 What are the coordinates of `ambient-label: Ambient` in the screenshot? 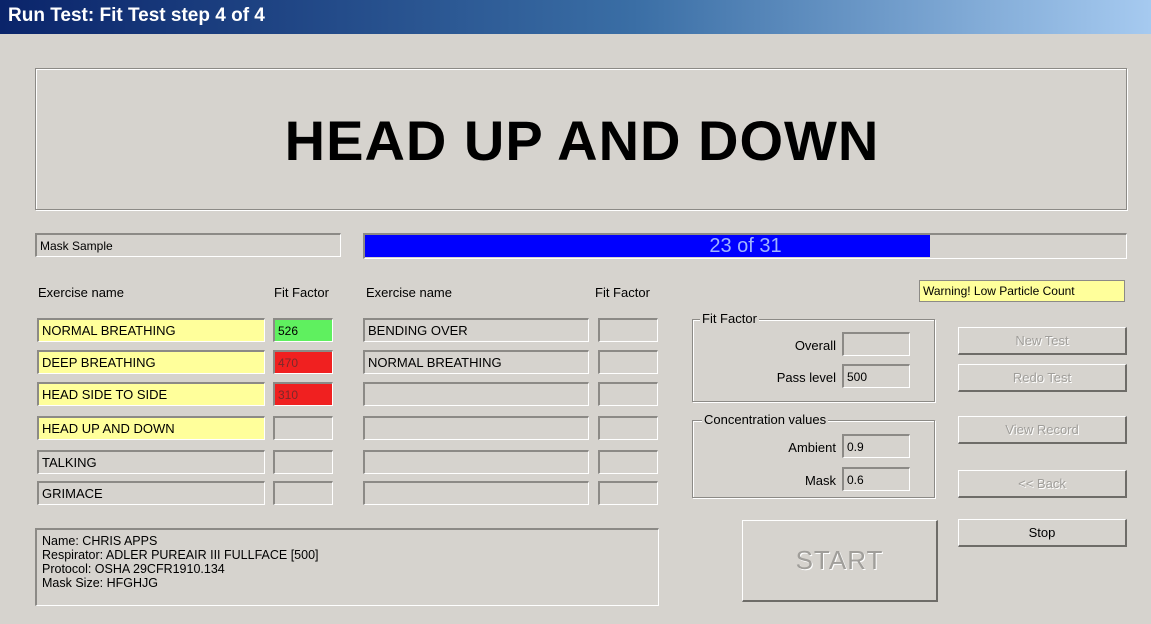 It's located at (812, 447).